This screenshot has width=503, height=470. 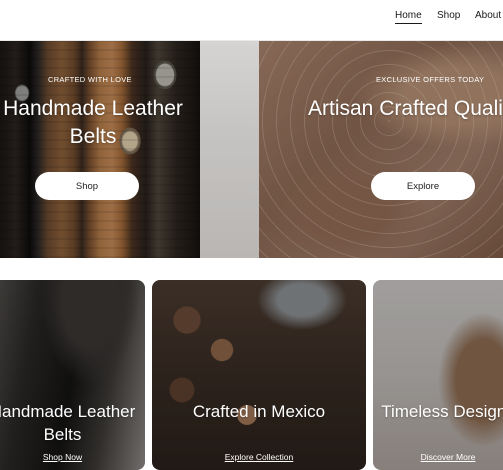 What do you see at coordinates (438, 457) in the screenshot?
I see `discover-more-link: Discover More` at bounding box center [438, 457].